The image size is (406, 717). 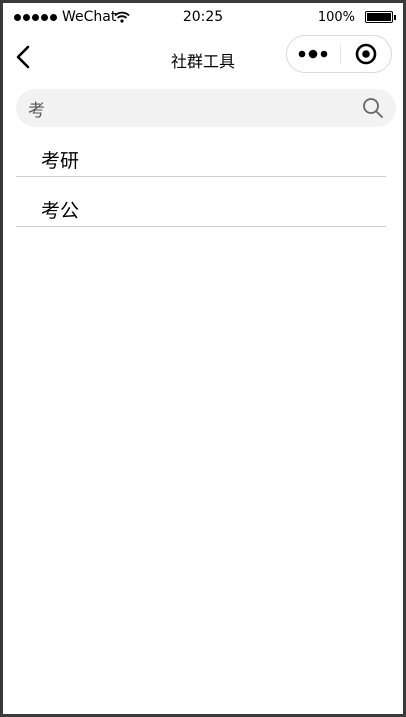 I want to click on nav-bar: 社群工具, so click(x=203, y=57).